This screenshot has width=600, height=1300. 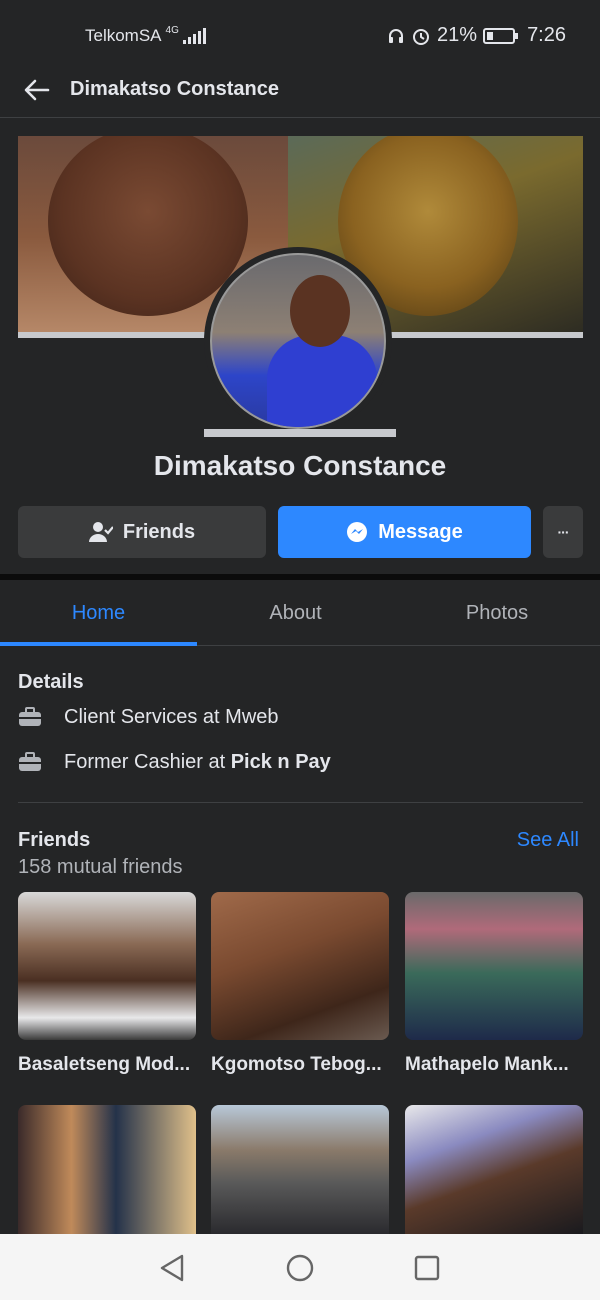 I want to click on detail-work-current: Client Services at Mweb, so click(x=148, y=717).